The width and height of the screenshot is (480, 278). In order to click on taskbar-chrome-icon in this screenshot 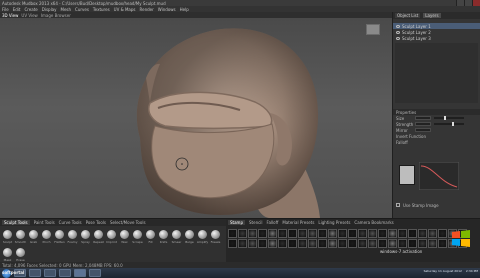, I will do `click(65, 273)`.